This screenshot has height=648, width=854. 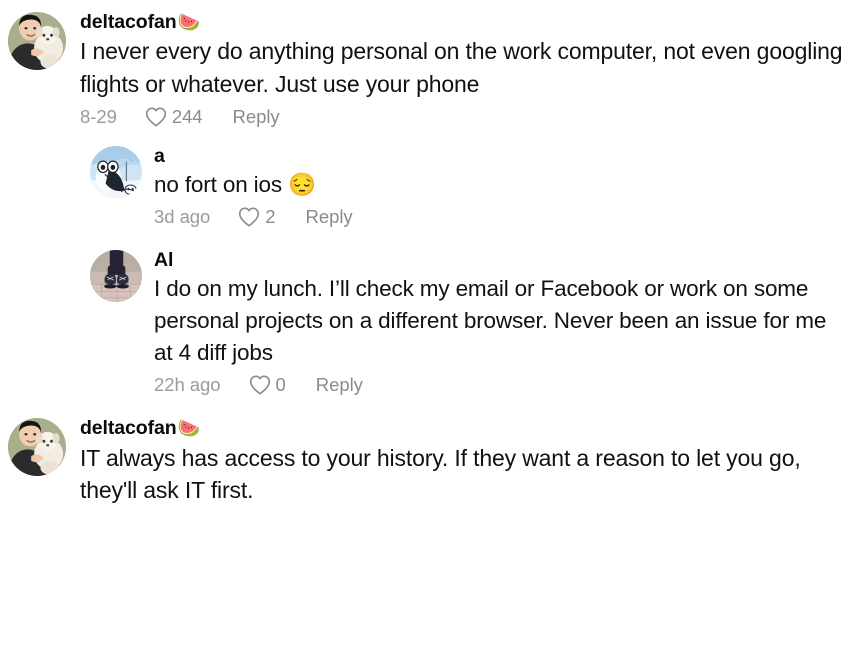 I want to click on like-control: 0, so click(x=267, y=385).